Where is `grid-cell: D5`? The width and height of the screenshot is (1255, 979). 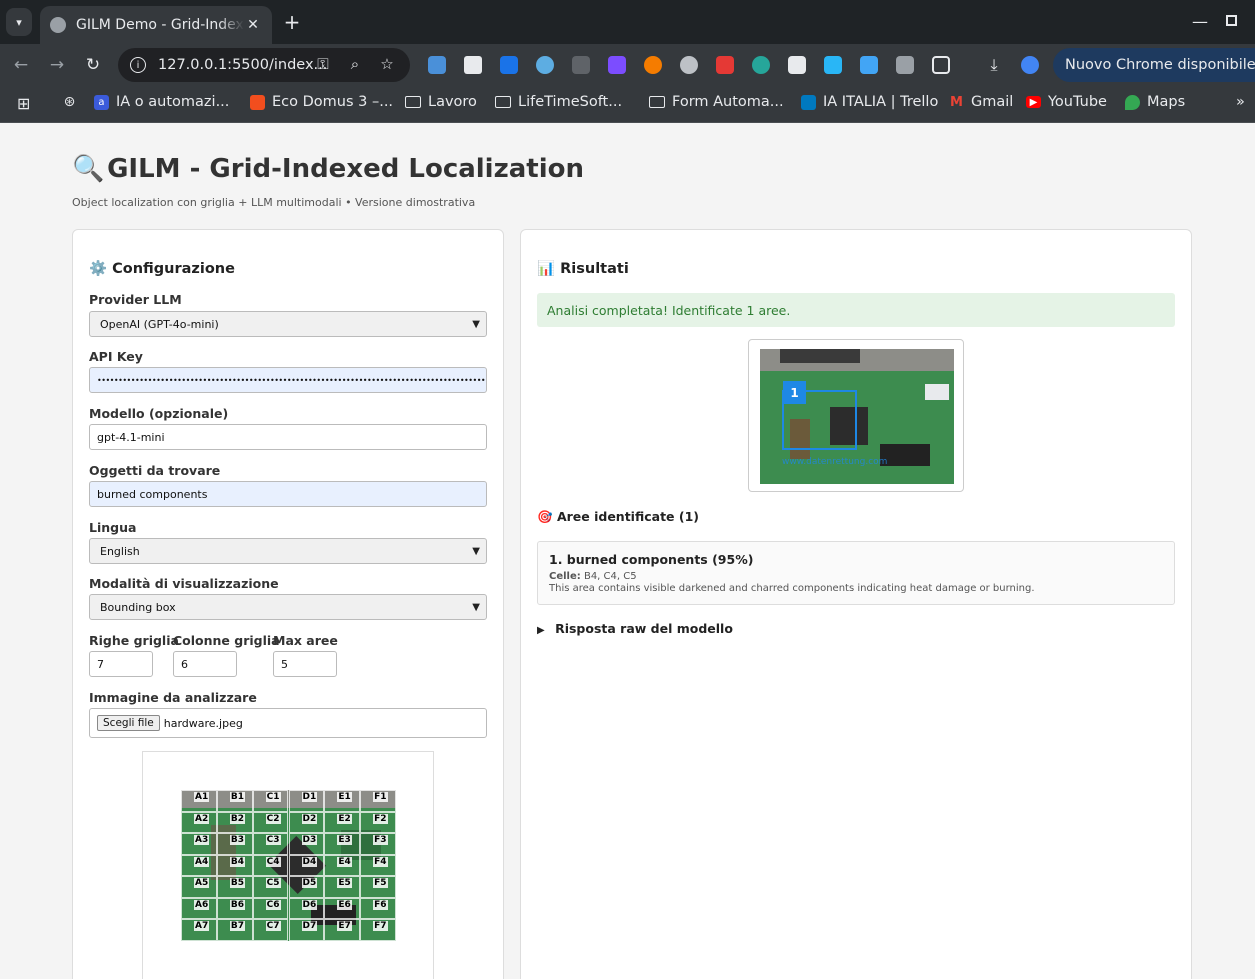 grid-cell: D5 is located at coordinates (306, 887).